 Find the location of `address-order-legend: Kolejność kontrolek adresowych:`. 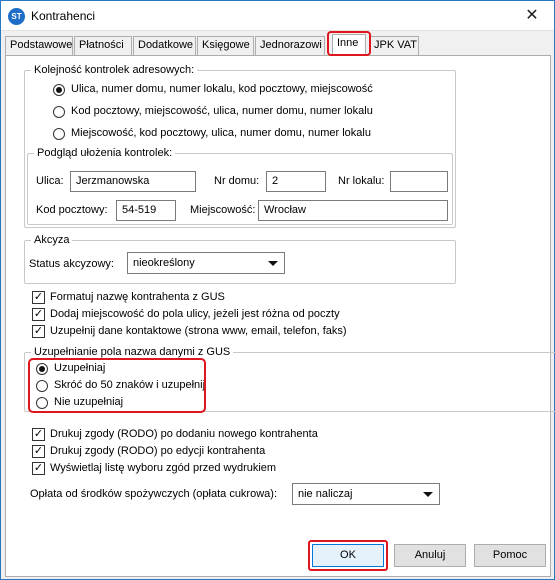

address-order-legend: Kolejność kontrolek adresowych: is located at coordinates (114, 70).